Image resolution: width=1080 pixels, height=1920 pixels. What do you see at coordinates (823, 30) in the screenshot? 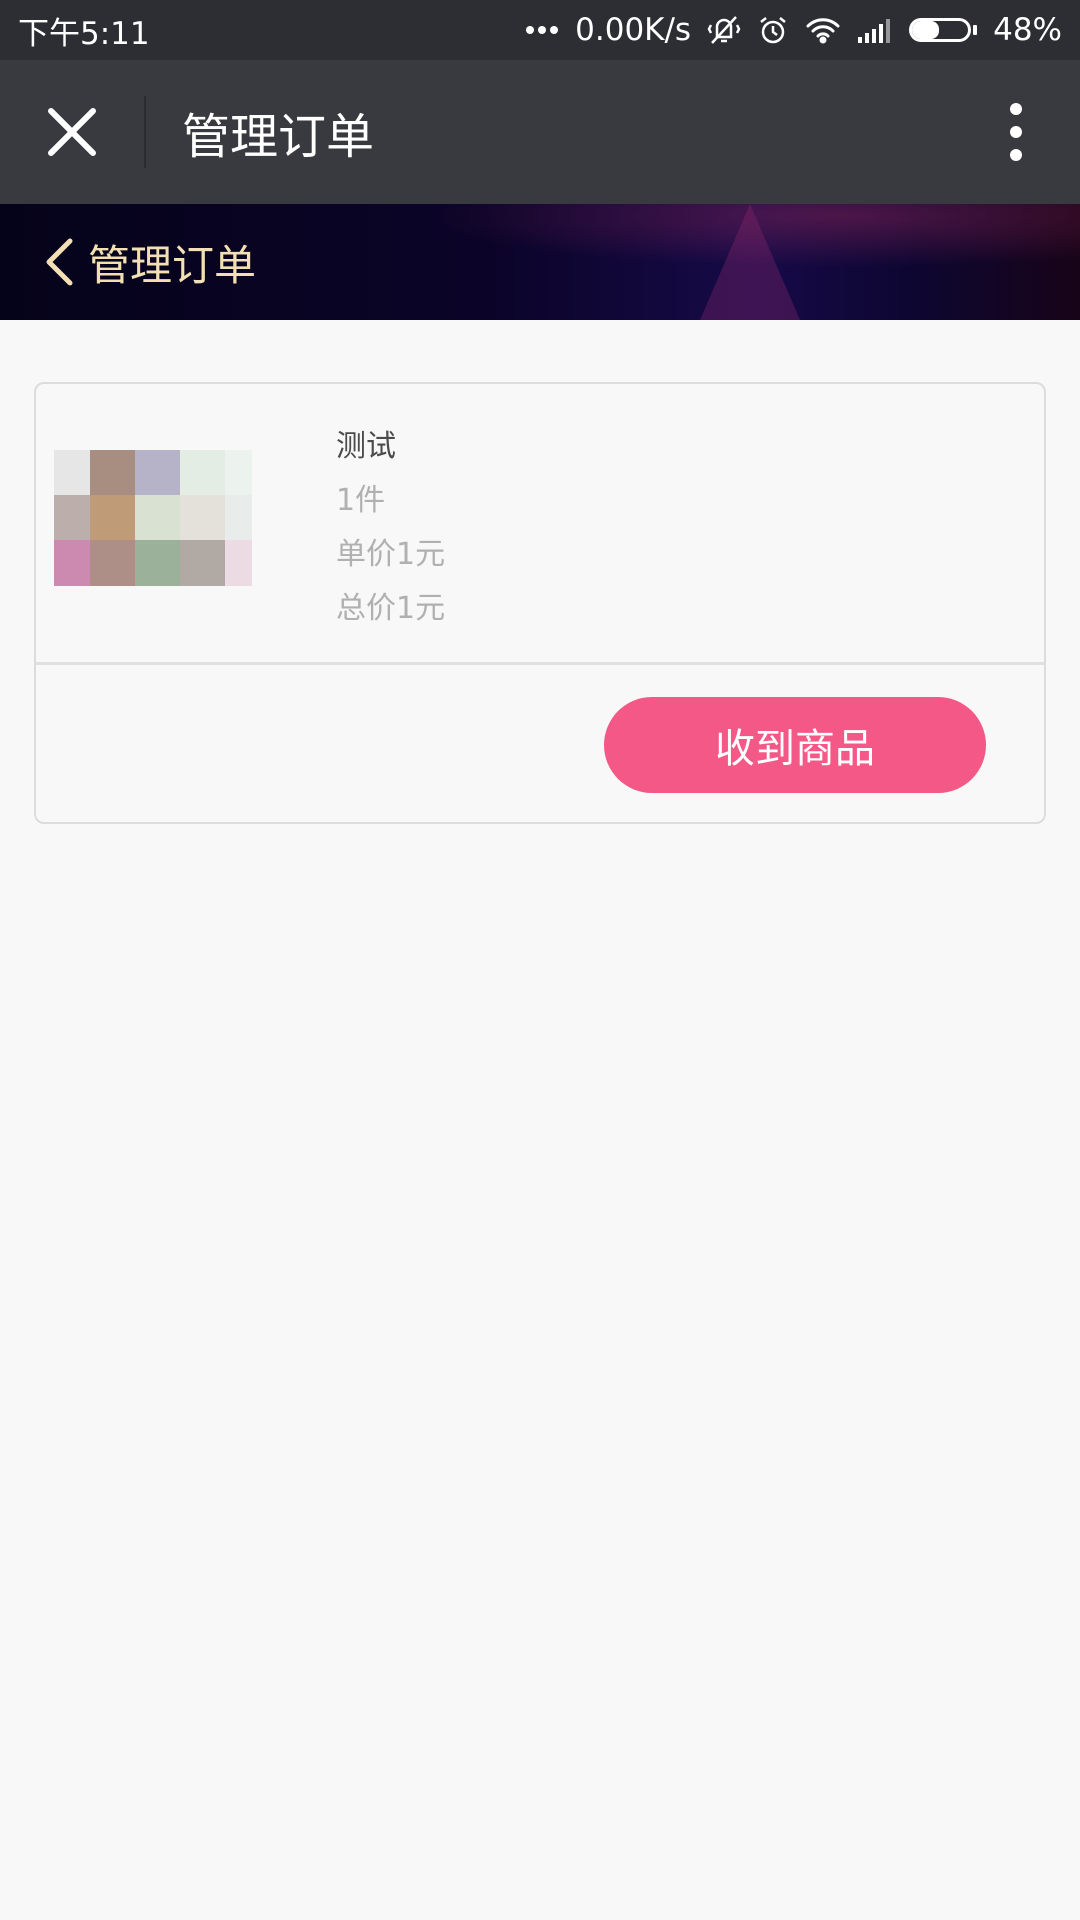
I see `wifi-icon` at bounding box center [823, 30].